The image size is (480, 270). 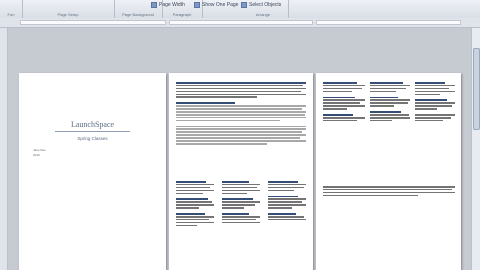 I want to click on ribbon-group-font: Fon, so click(x=11, y=9).